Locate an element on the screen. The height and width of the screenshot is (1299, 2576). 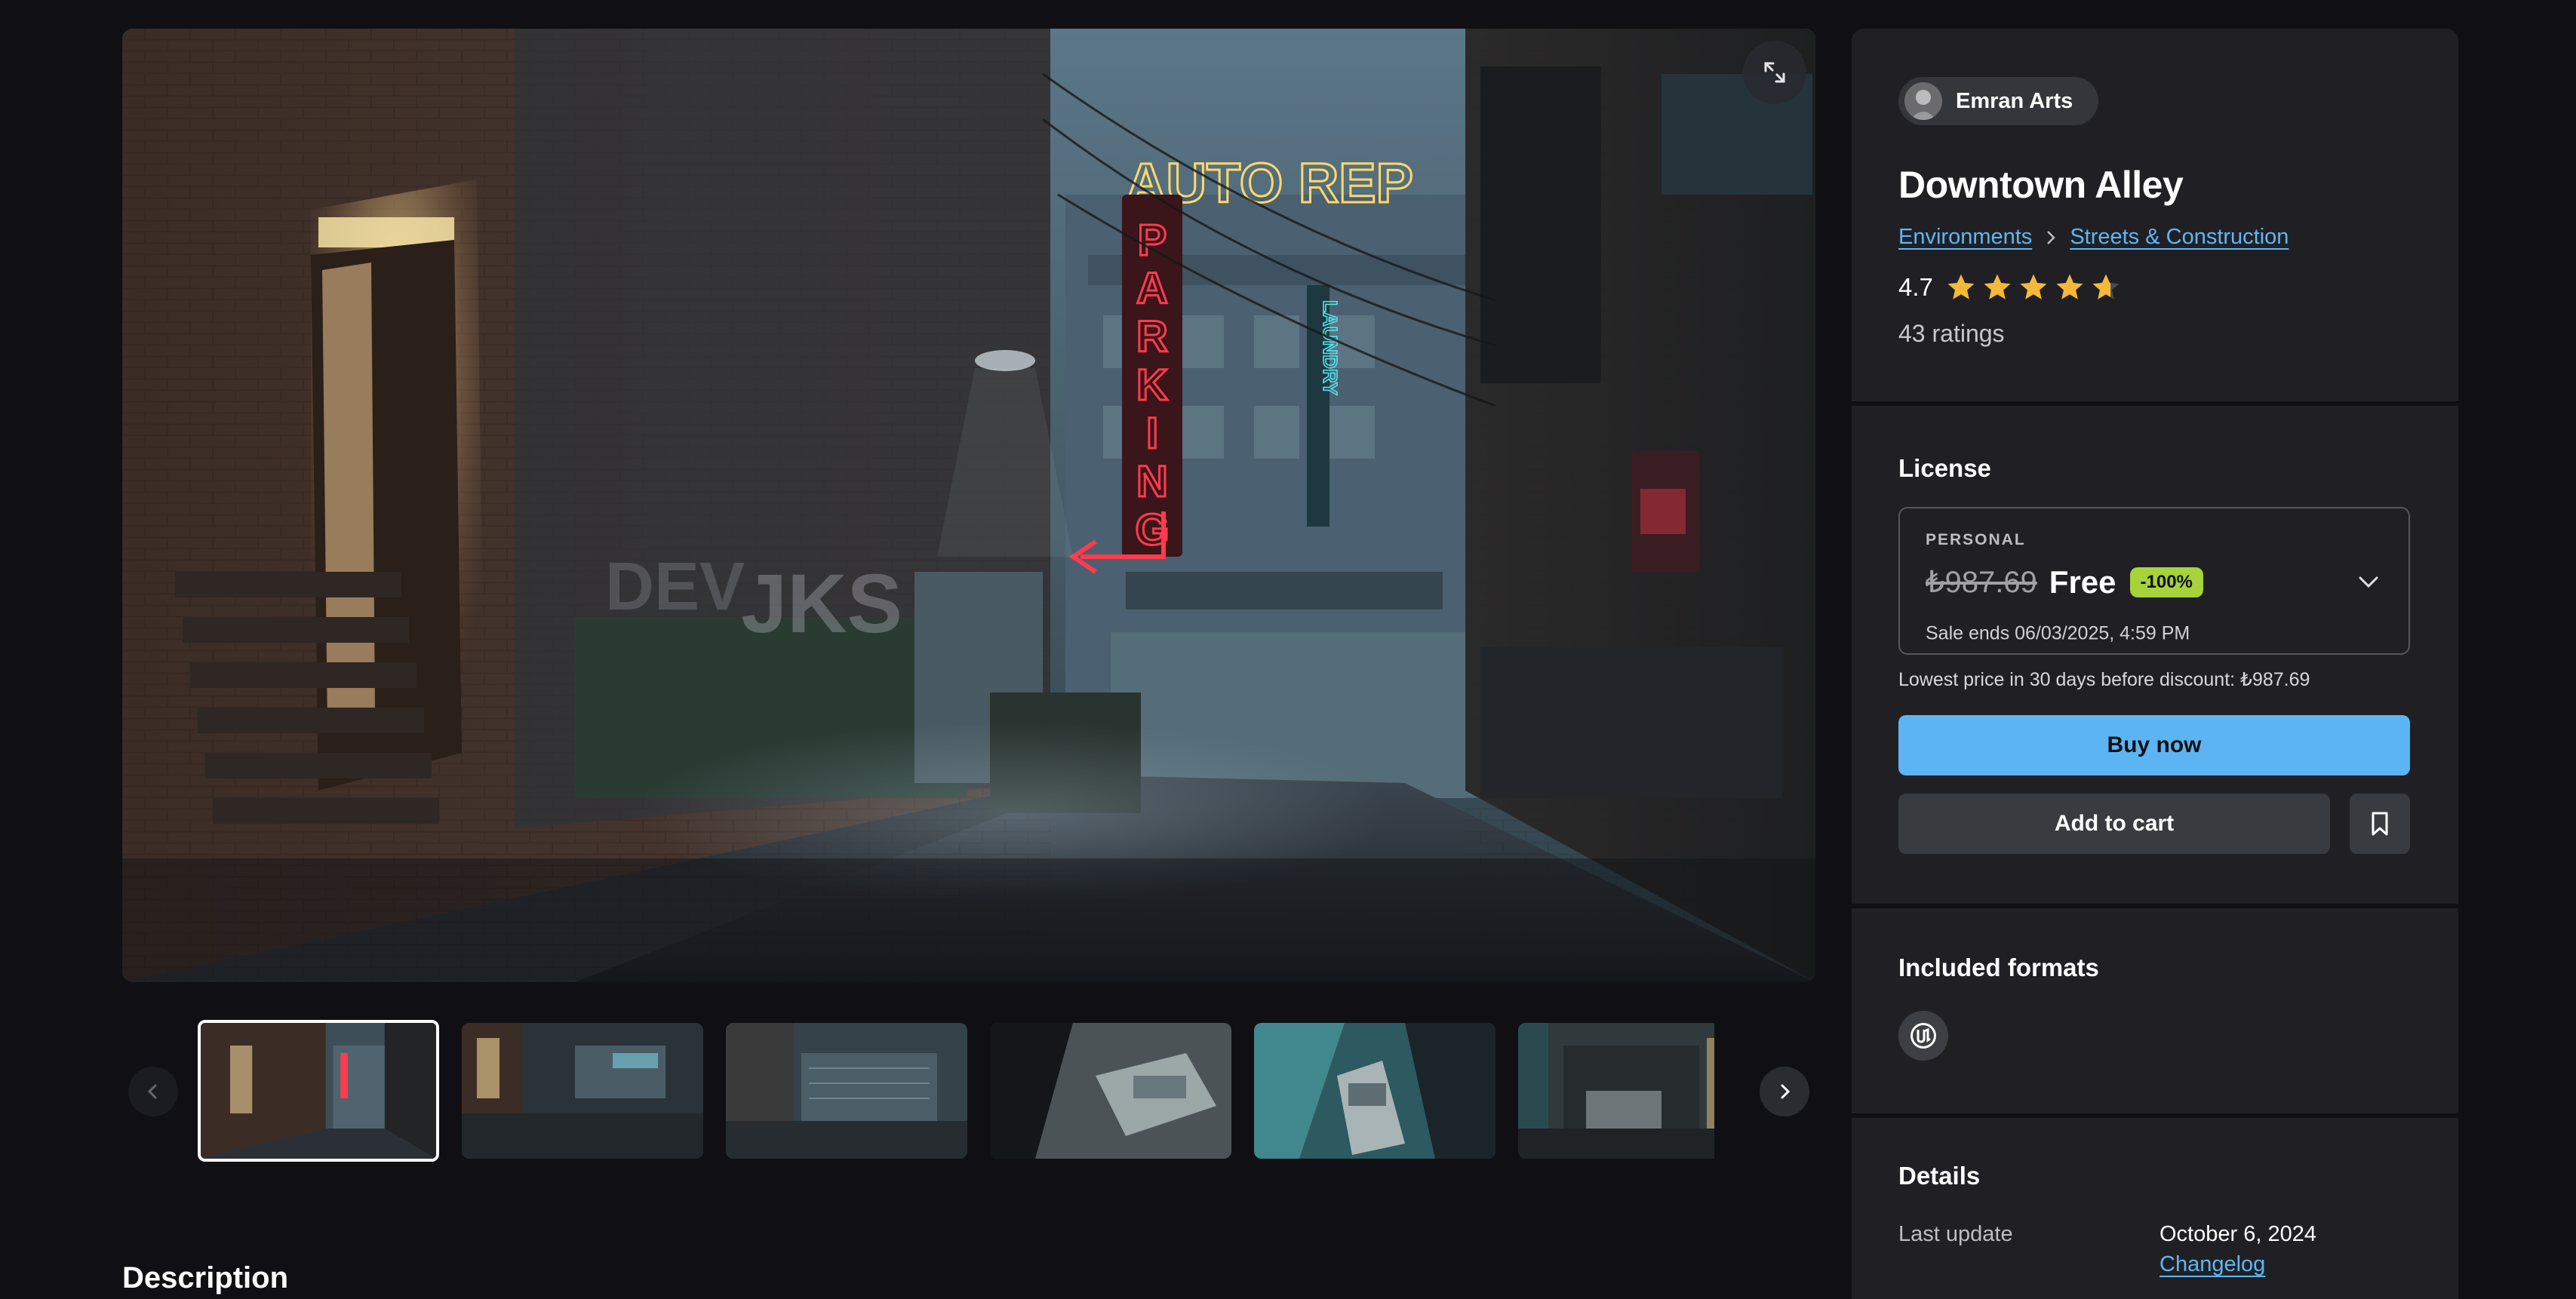
unreal-engine-icon is located at coordinates (1923, 1036).